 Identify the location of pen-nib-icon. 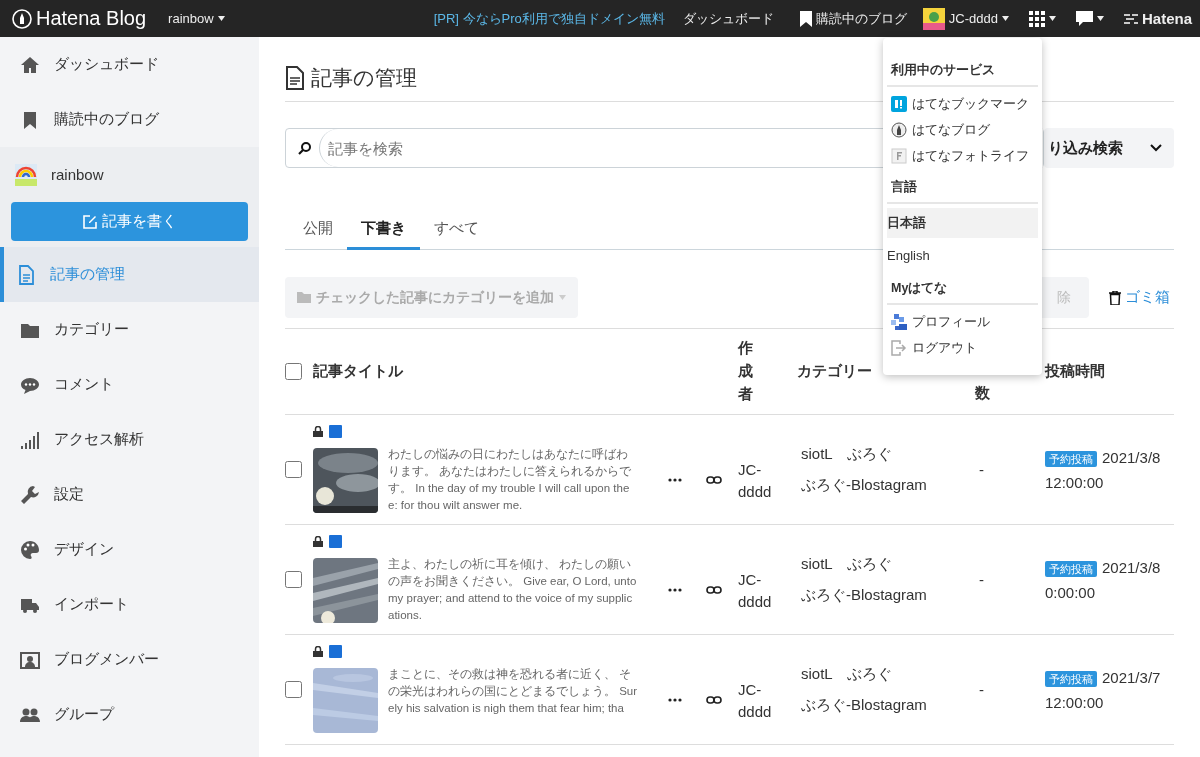
(899, 130).